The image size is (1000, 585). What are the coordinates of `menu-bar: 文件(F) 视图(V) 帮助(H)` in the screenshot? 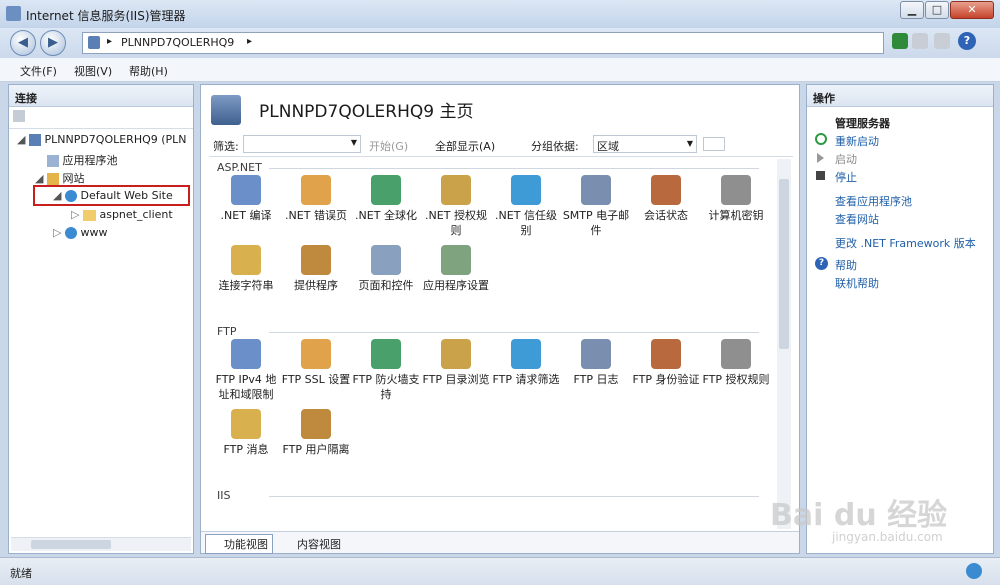 It's located at (500, 70).